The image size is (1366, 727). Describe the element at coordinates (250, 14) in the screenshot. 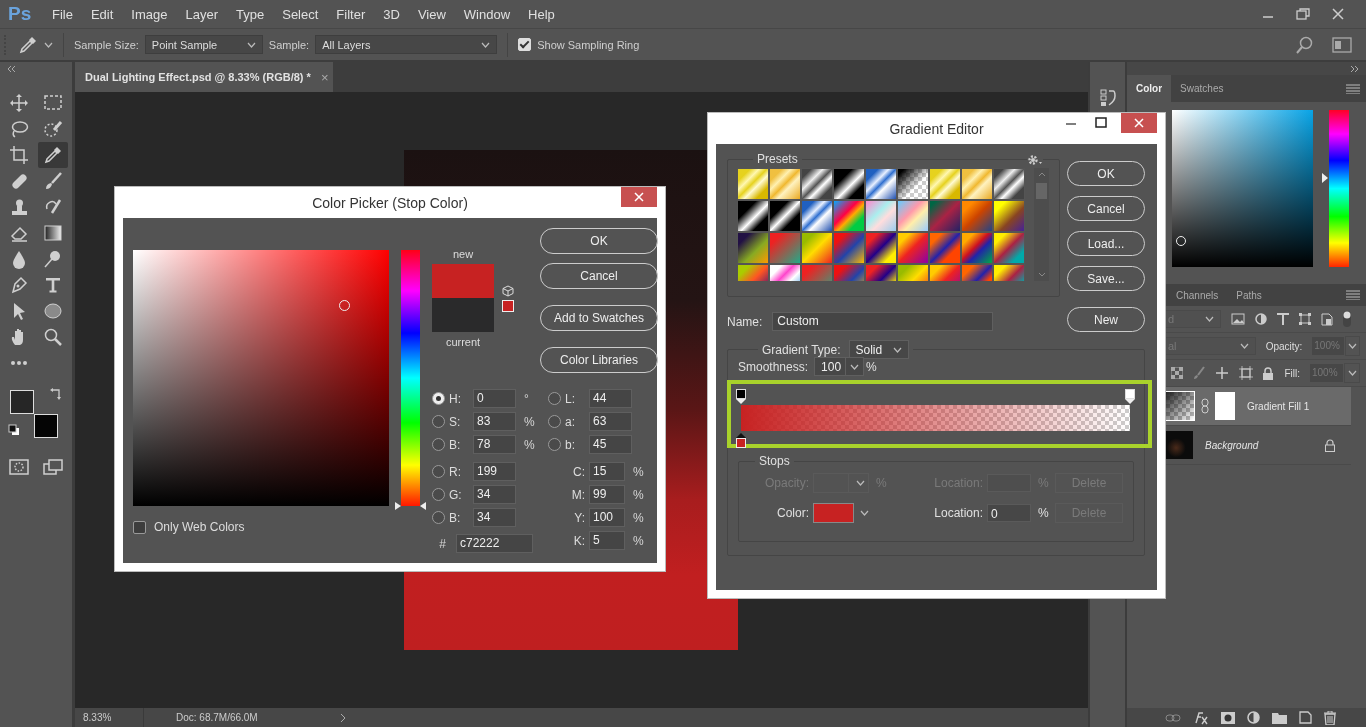

I see `menu-item: Type` at that location.